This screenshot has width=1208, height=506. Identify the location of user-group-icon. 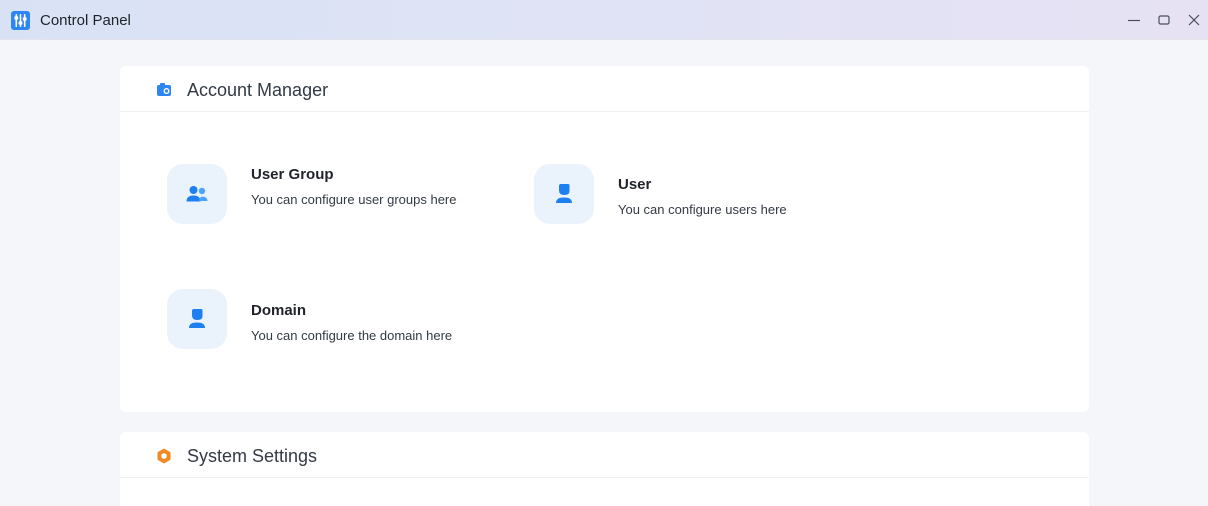
(197, 194).